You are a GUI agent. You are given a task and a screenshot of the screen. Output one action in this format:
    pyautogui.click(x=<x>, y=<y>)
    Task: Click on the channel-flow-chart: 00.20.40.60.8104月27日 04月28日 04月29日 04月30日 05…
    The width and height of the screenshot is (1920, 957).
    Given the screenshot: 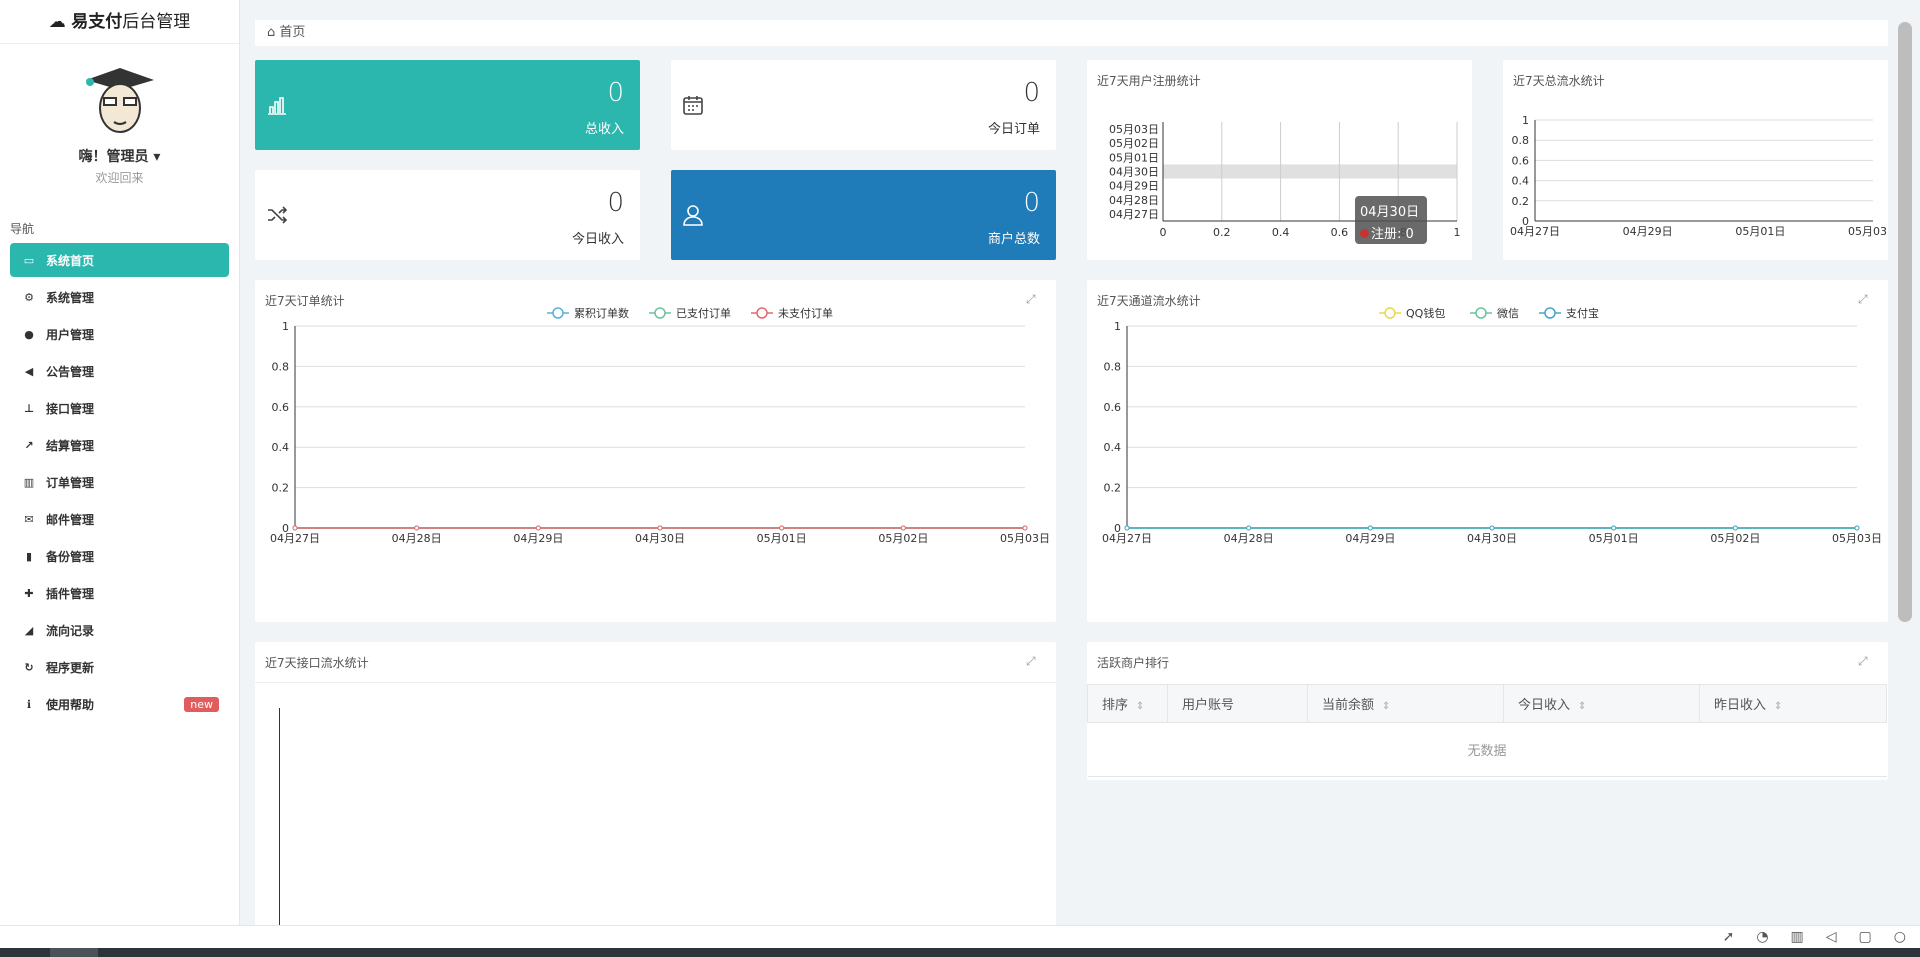 What is the action you would take?
    pyautogui.click(x=1487, y=464)
    